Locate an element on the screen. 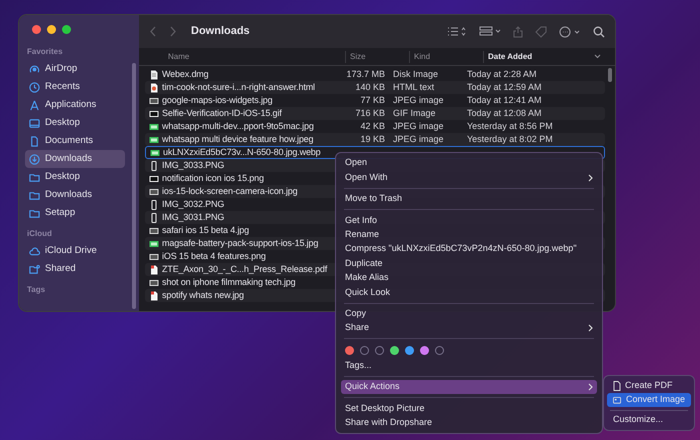  file-date: Today at 12:08 AM is located at coordinates (504, 113).